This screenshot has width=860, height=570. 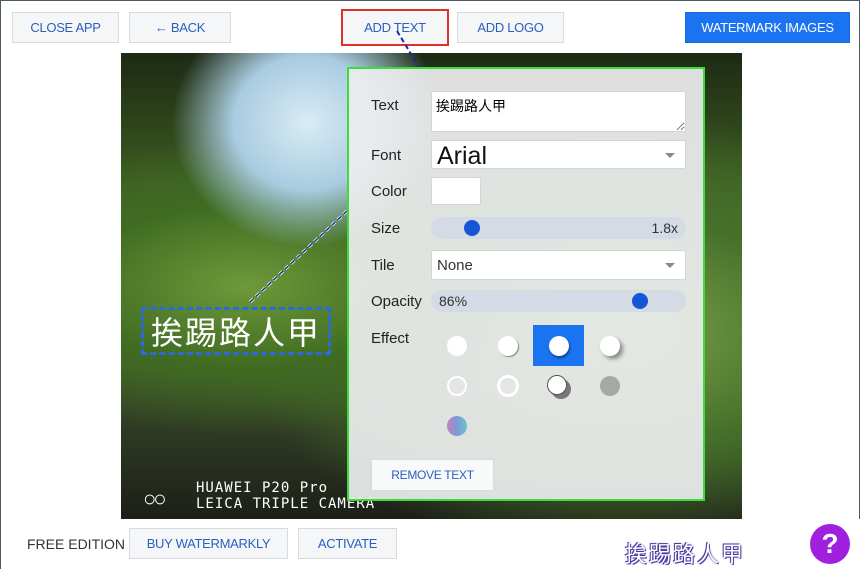 I want to click on help-button: ?, so click(x=830, y=544).